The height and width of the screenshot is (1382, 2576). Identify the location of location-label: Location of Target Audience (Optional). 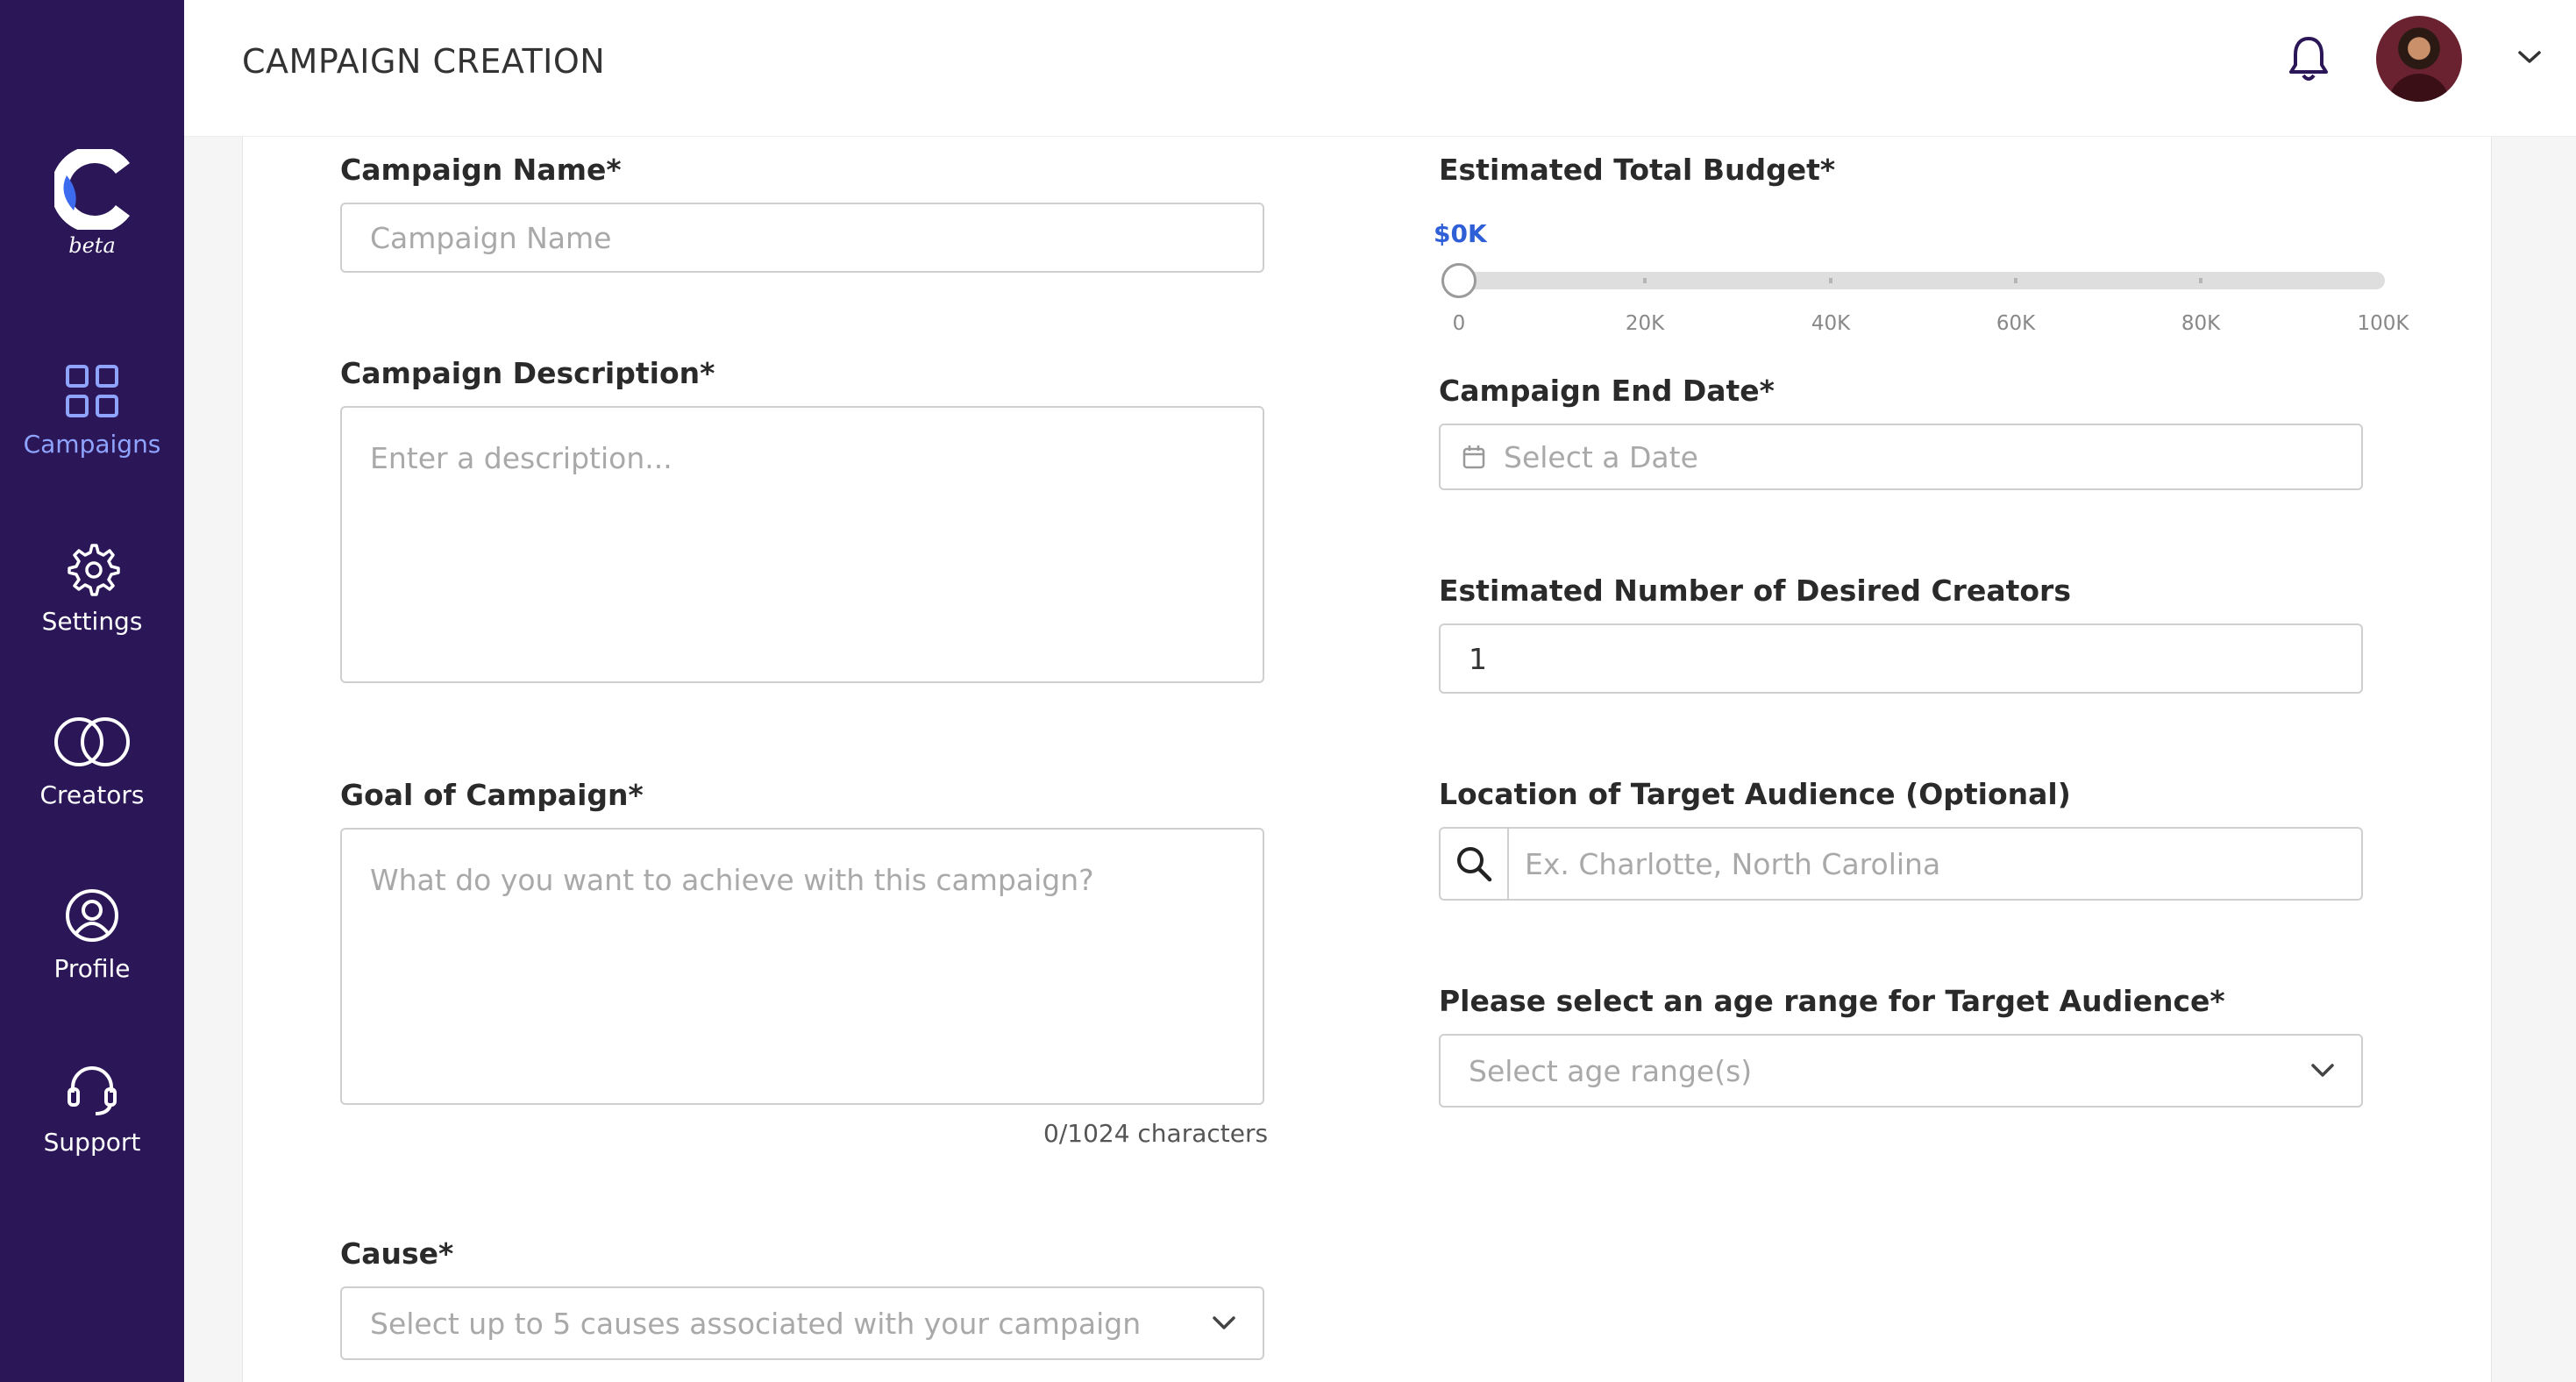
(1755, 794).